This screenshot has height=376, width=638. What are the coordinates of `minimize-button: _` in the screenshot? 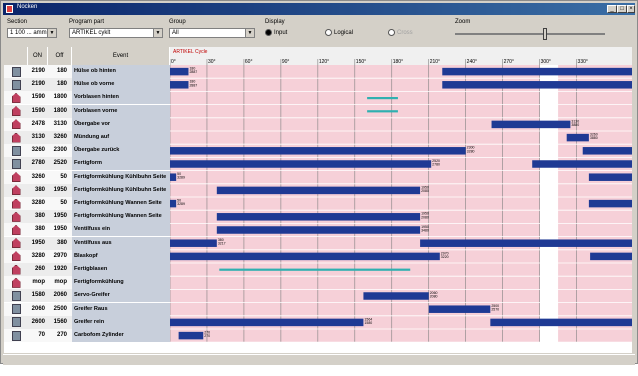 It's located at (612, 9).